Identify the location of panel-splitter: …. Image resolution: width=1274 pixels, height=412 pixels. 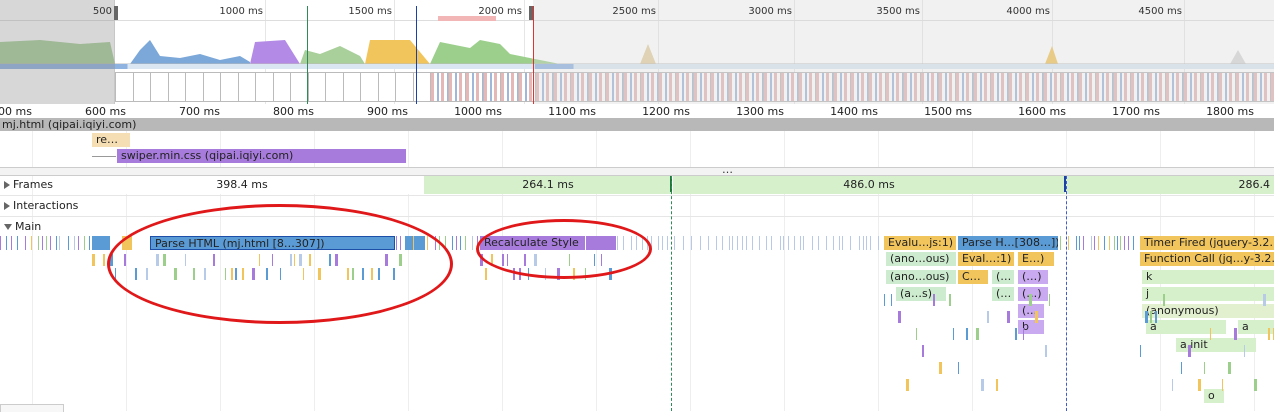
(637, 171).